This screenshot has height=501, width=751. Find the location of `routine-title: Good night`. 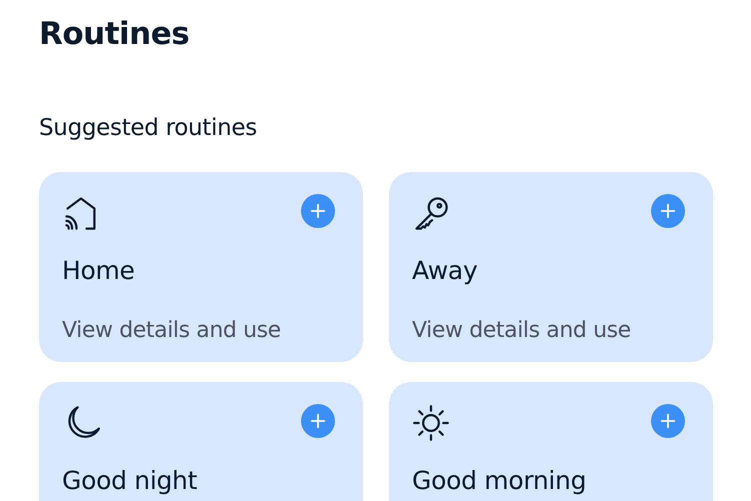

routine-title: Good night is located at coordinates (130, 481).